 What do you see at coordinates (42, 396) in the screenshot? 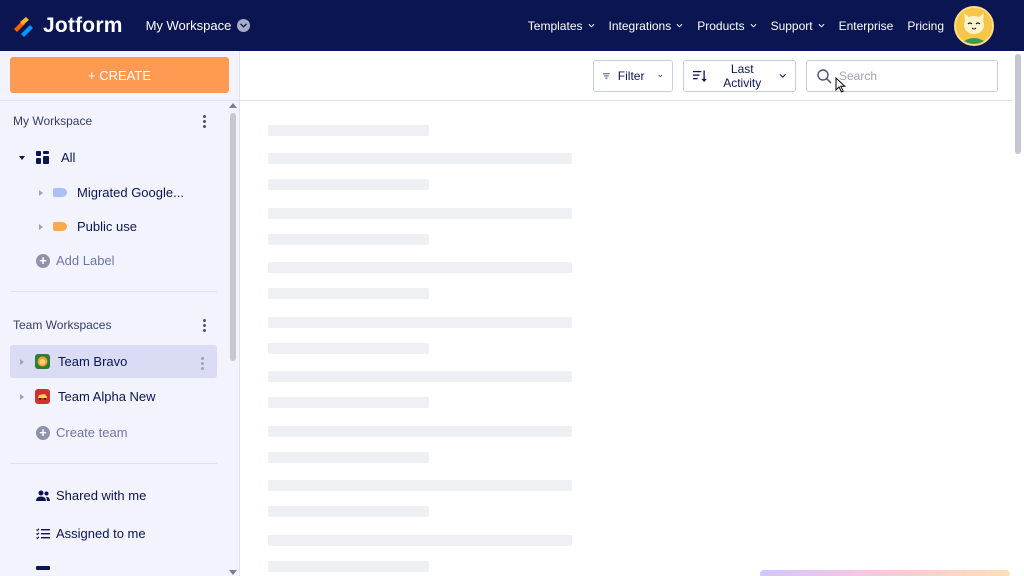
I see `car-icon` at bounding box center [42, 396].